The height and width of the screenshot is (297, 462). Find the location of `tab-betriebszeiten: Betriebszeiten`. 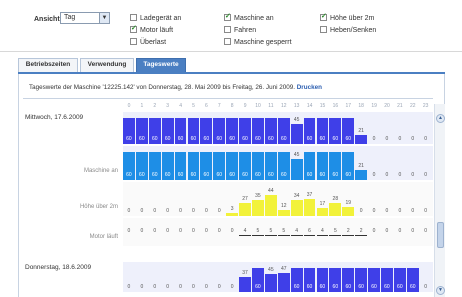

tab-betriebszeiten: Betriebszeiten is located at coordinates (48, 65).